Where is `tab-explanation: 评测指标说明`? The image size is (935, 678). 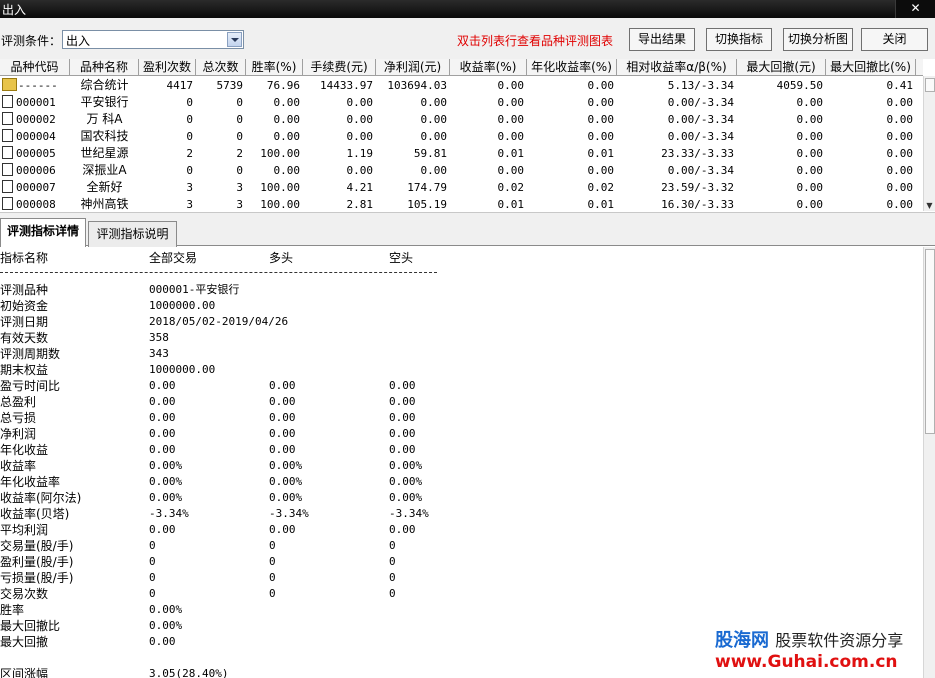
tab-explanation: 评测指标说明 is located at coordinates (132, 234).